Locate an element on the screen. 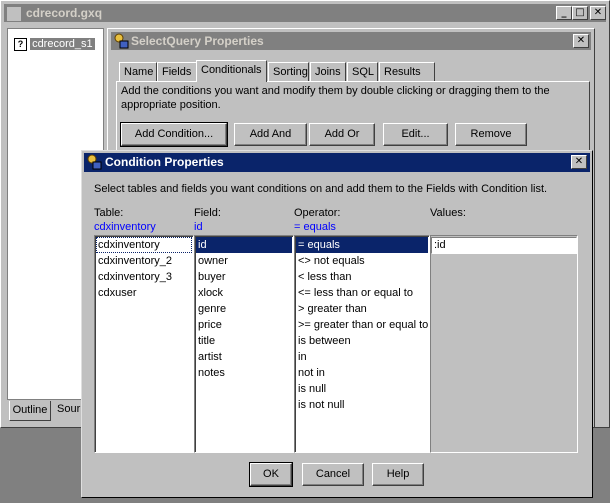 This screenshot has height=503, width=610. table-label: Table: is located at coordinates (109, 213).